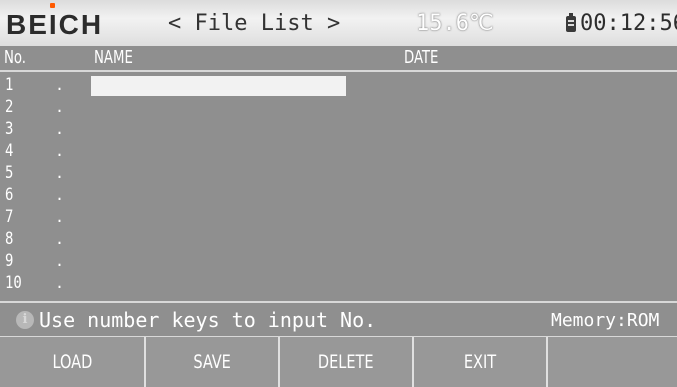 This screenshot has height=387, width=677. Describe the element at coordinates (571, 22) in the screenshot. I see `battery-icon` at that location.